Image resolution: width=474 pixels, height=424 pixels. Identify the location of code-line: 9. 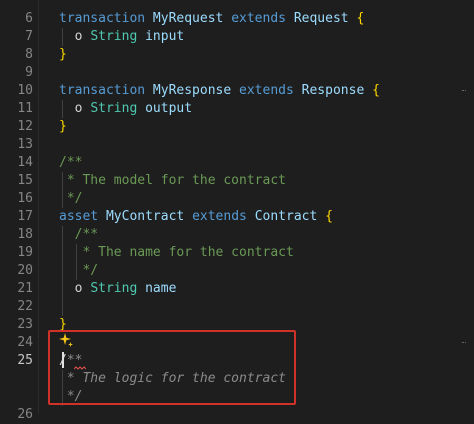
(237, 73).